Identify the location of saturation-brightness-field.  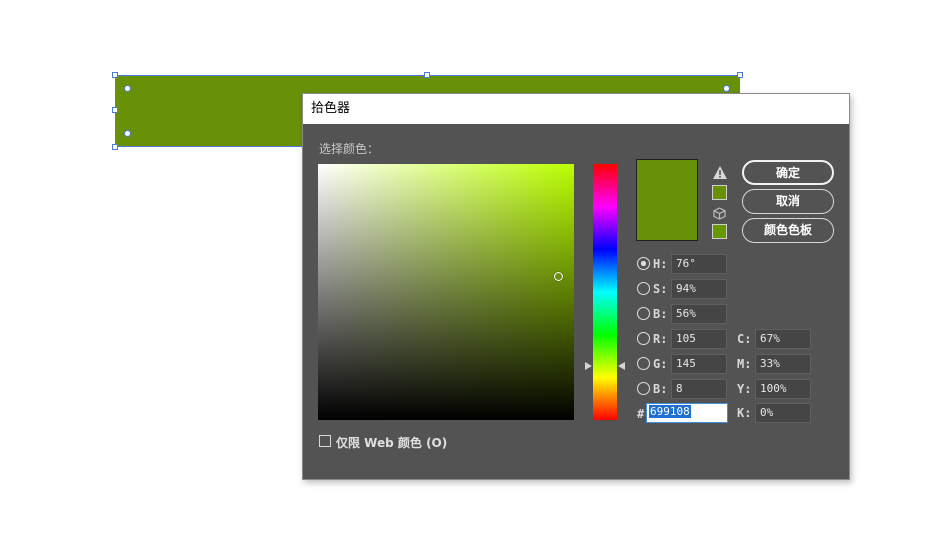
(446, 292).